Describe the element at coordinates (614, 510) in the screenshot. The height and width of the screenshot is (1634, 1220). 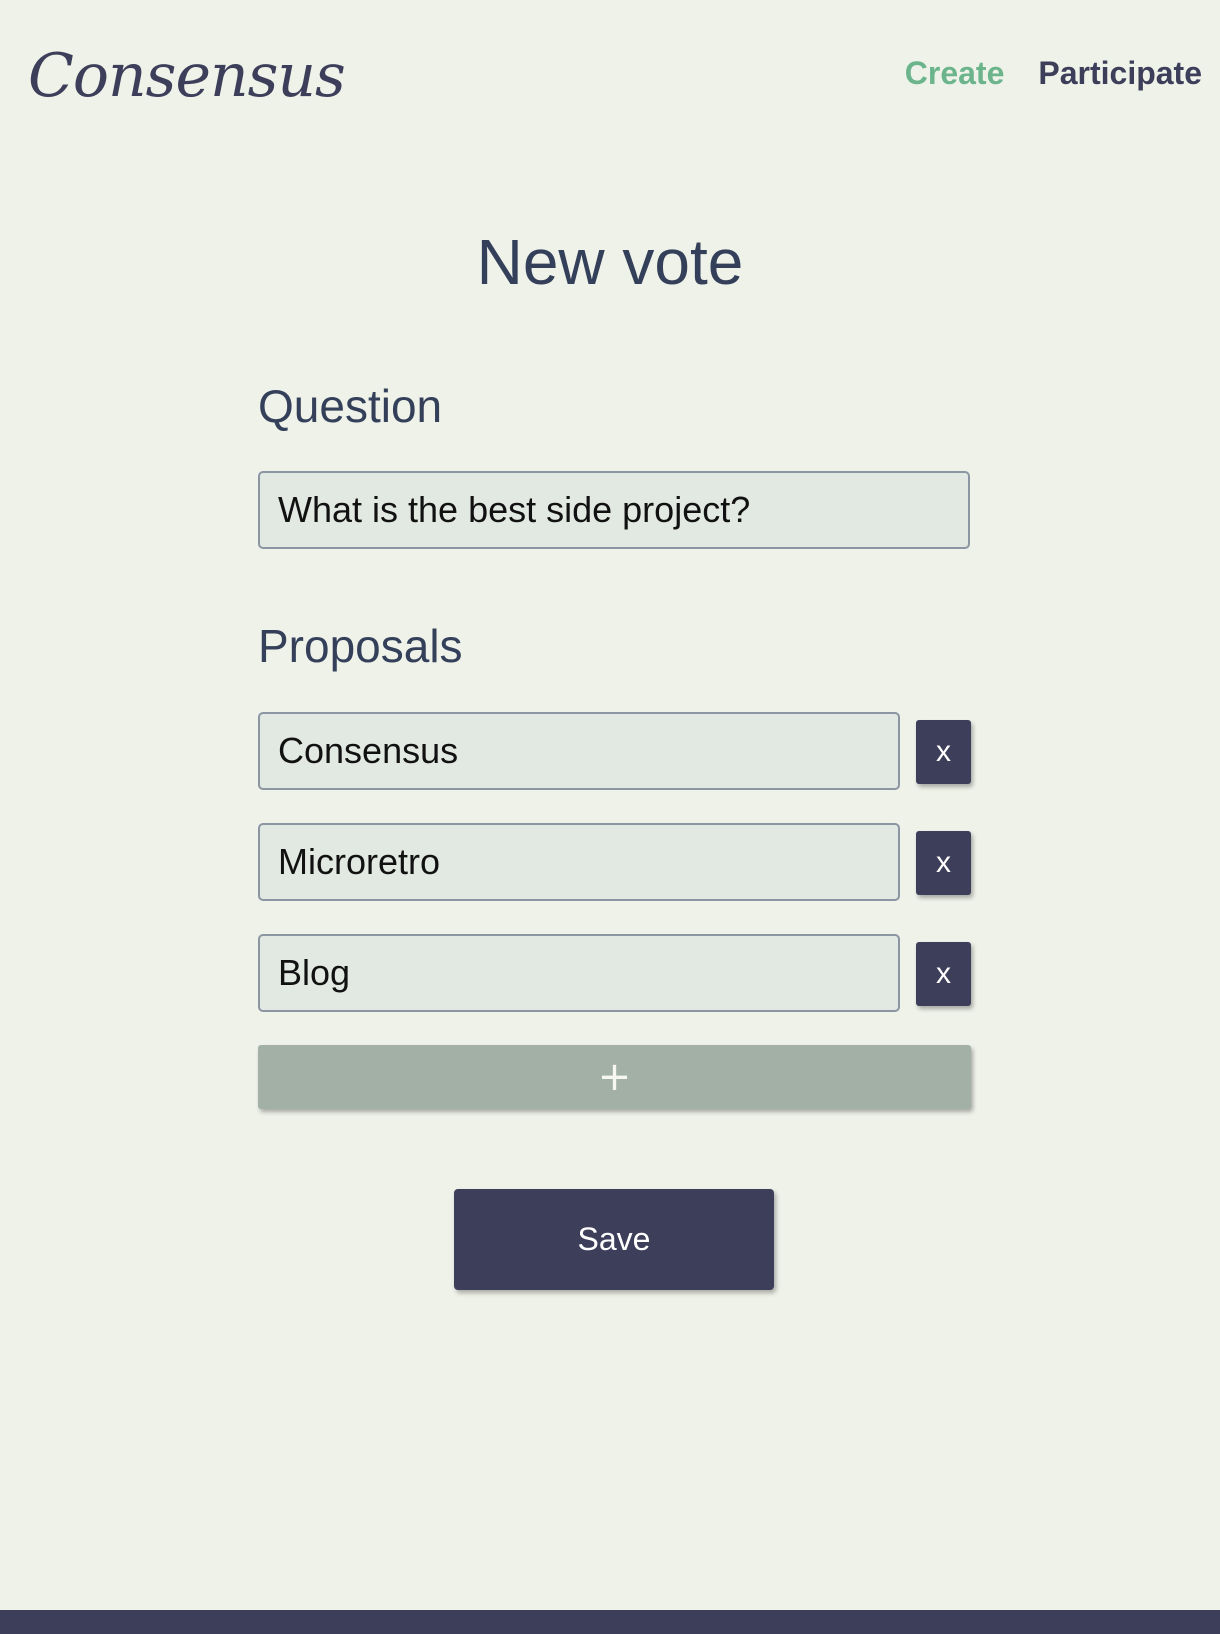
I see `question-input` at that location.